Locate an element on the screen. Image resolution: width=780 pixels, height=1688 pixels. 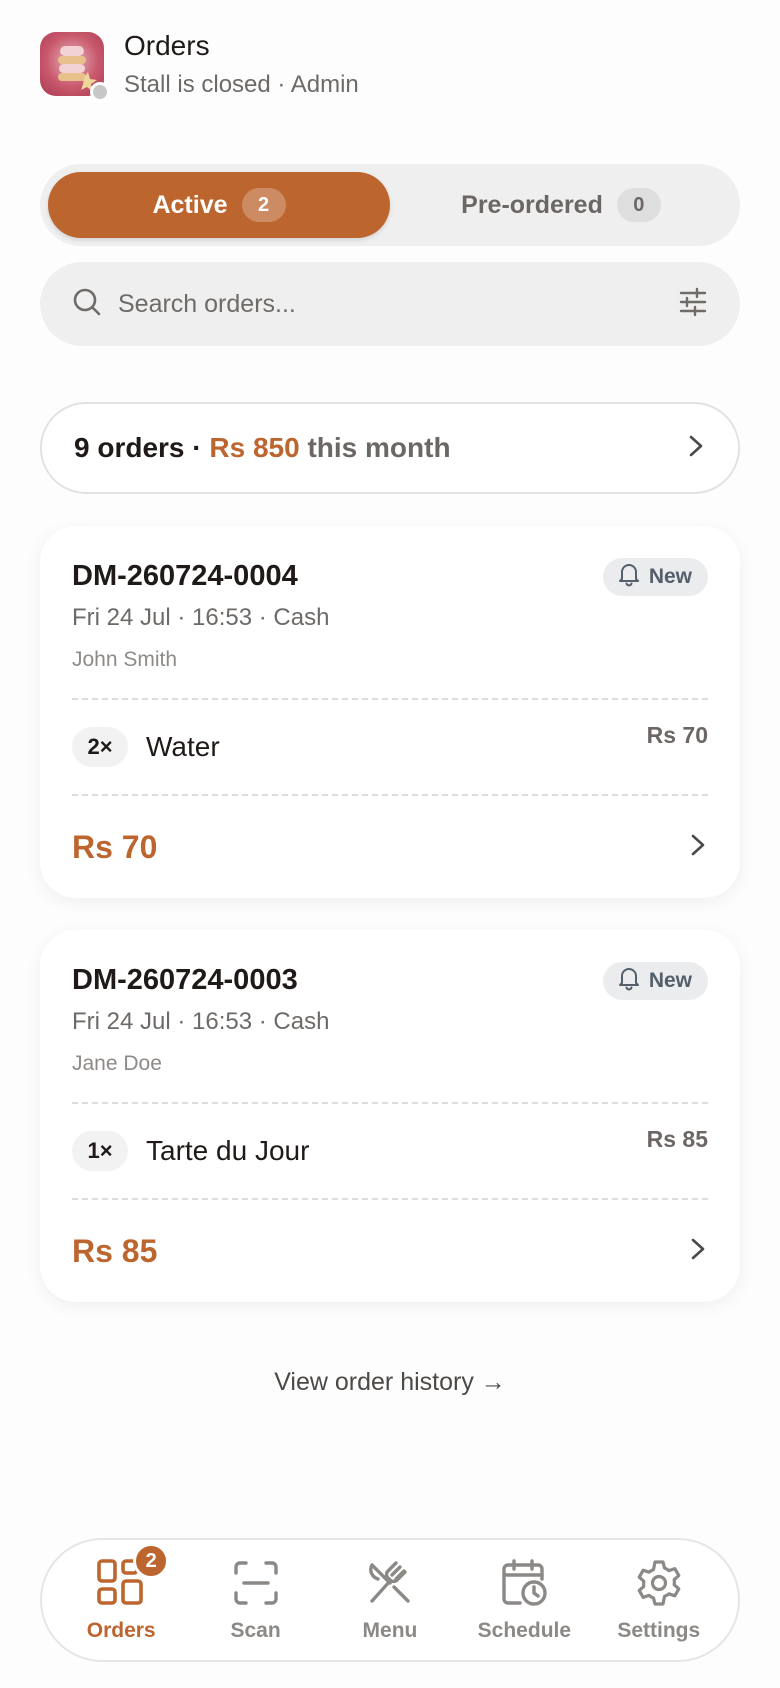
nav-item-schedule: Schedule is located at coordinates (524, 1600).